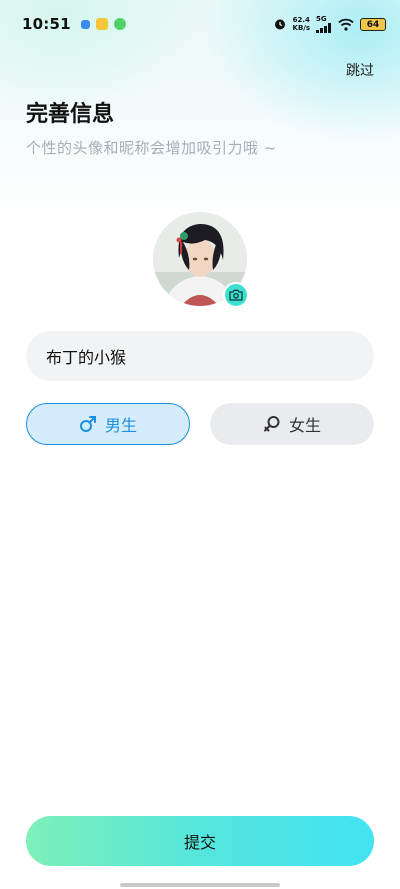  I want to click on status-time: 10:51, so click(46, 24).